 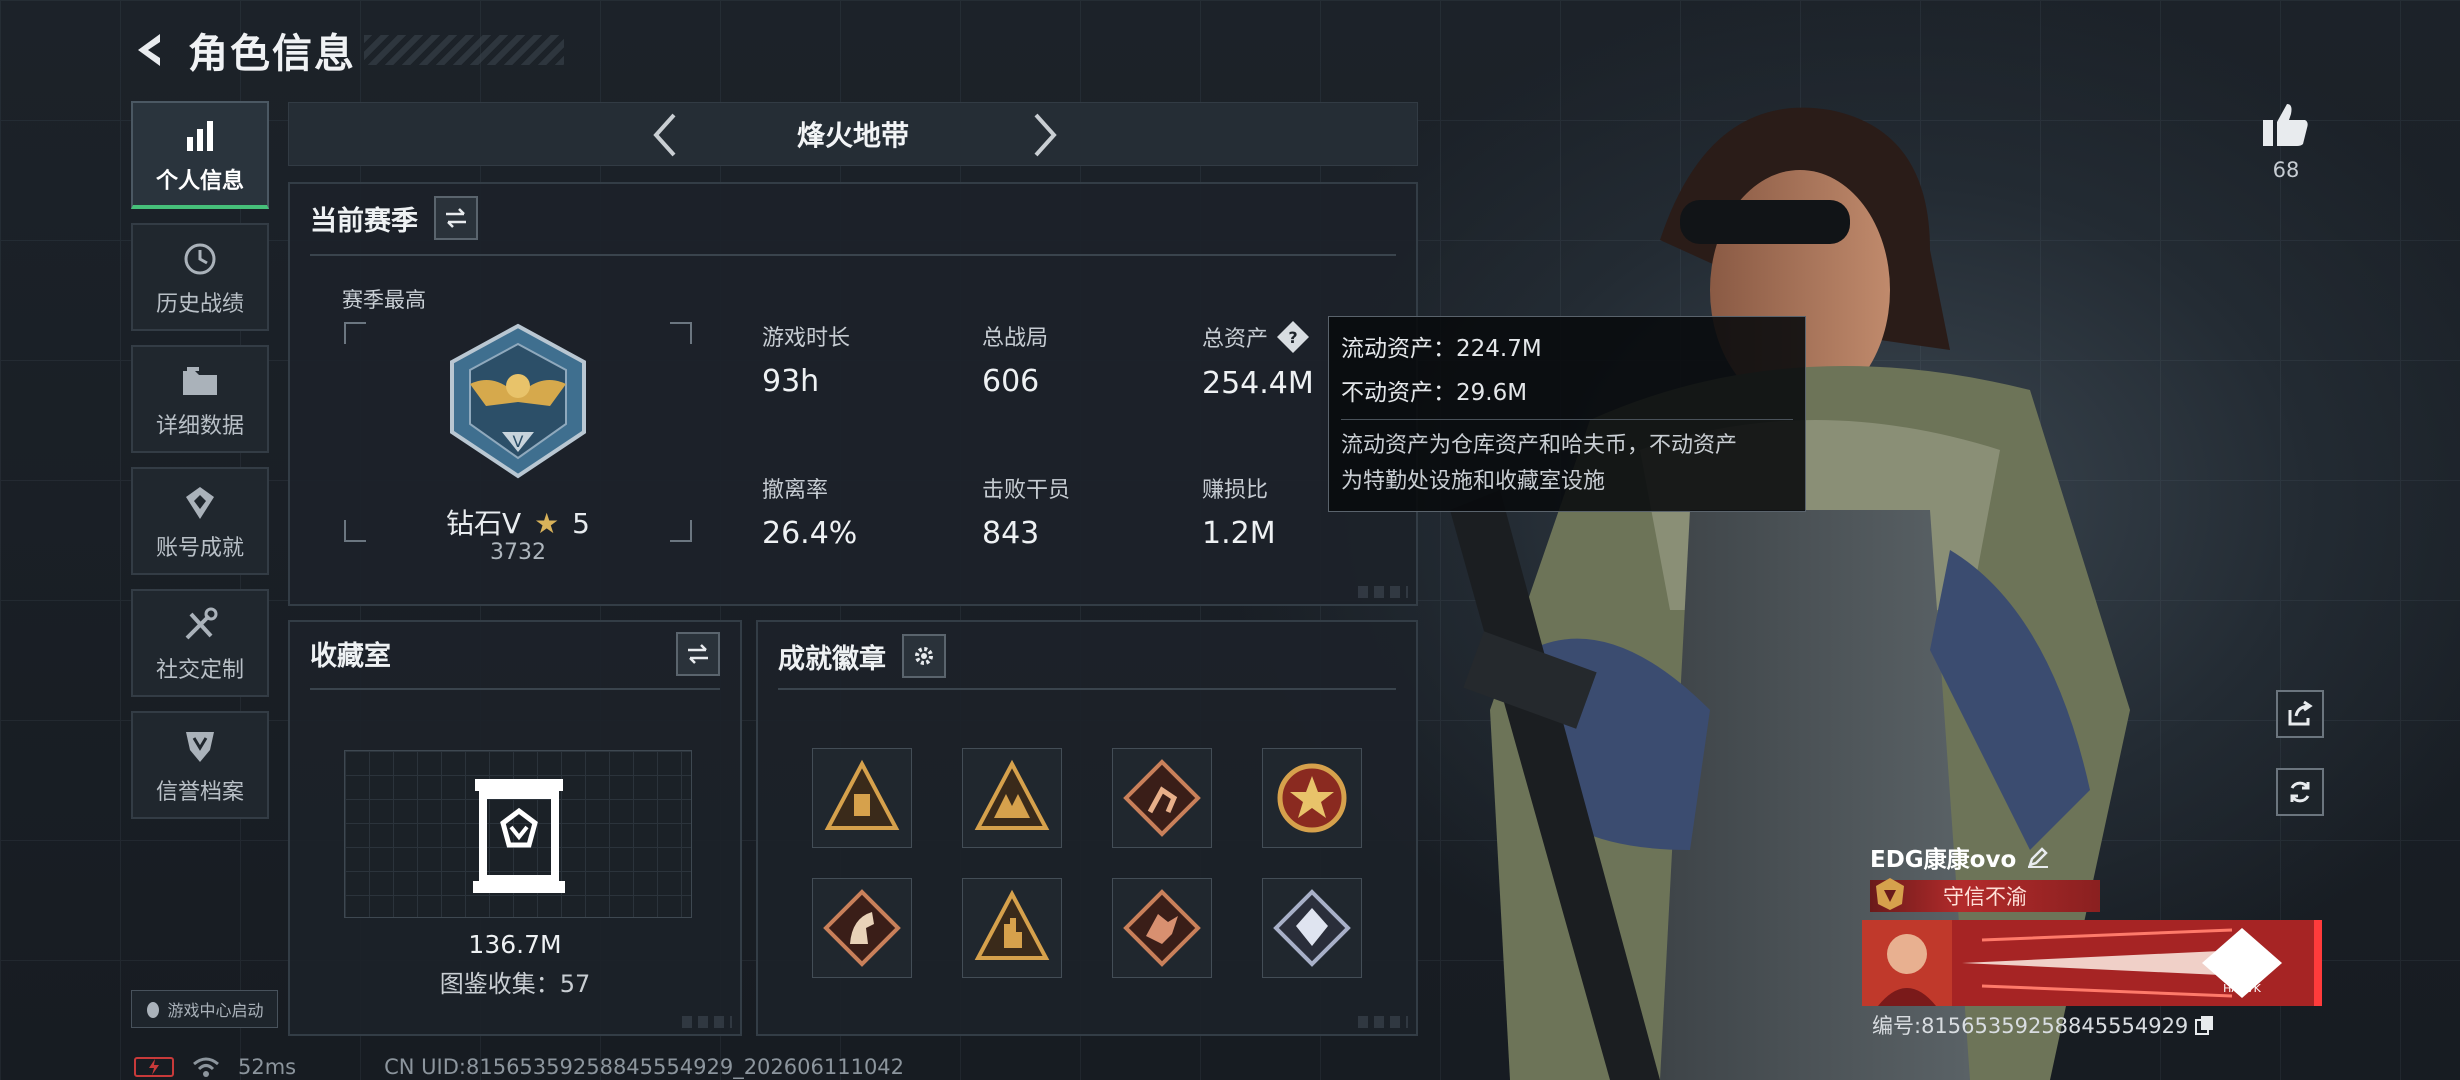 I want to click on sidebar-item-social: 社交定制, so click(x=200, y=643).